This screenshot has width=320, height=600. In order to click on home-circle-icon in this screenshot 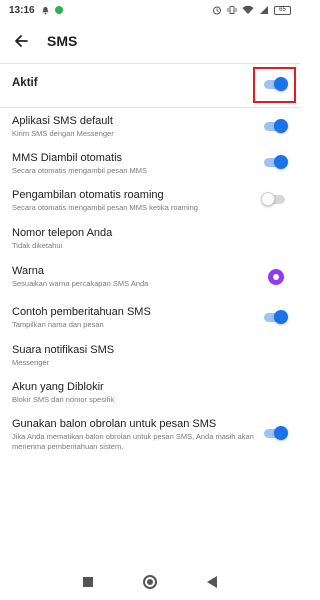, I will do `click(150, 581)`.